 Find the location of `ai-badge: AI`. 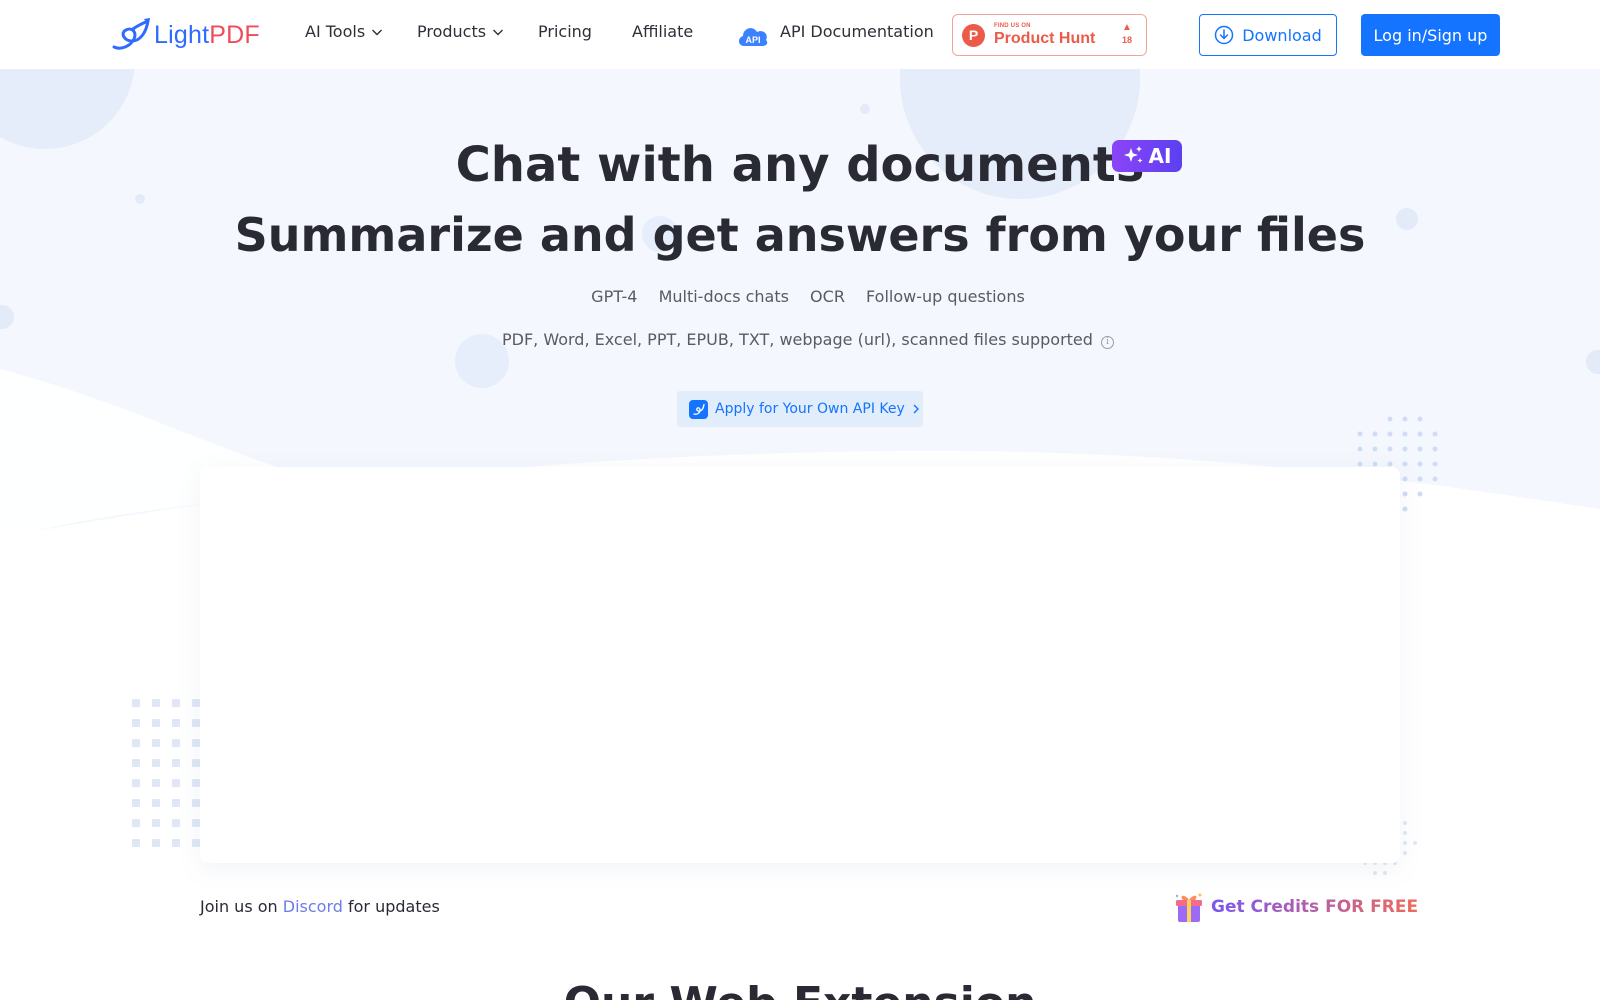

ai-badge: AI is located at coordinates (1147, 156).